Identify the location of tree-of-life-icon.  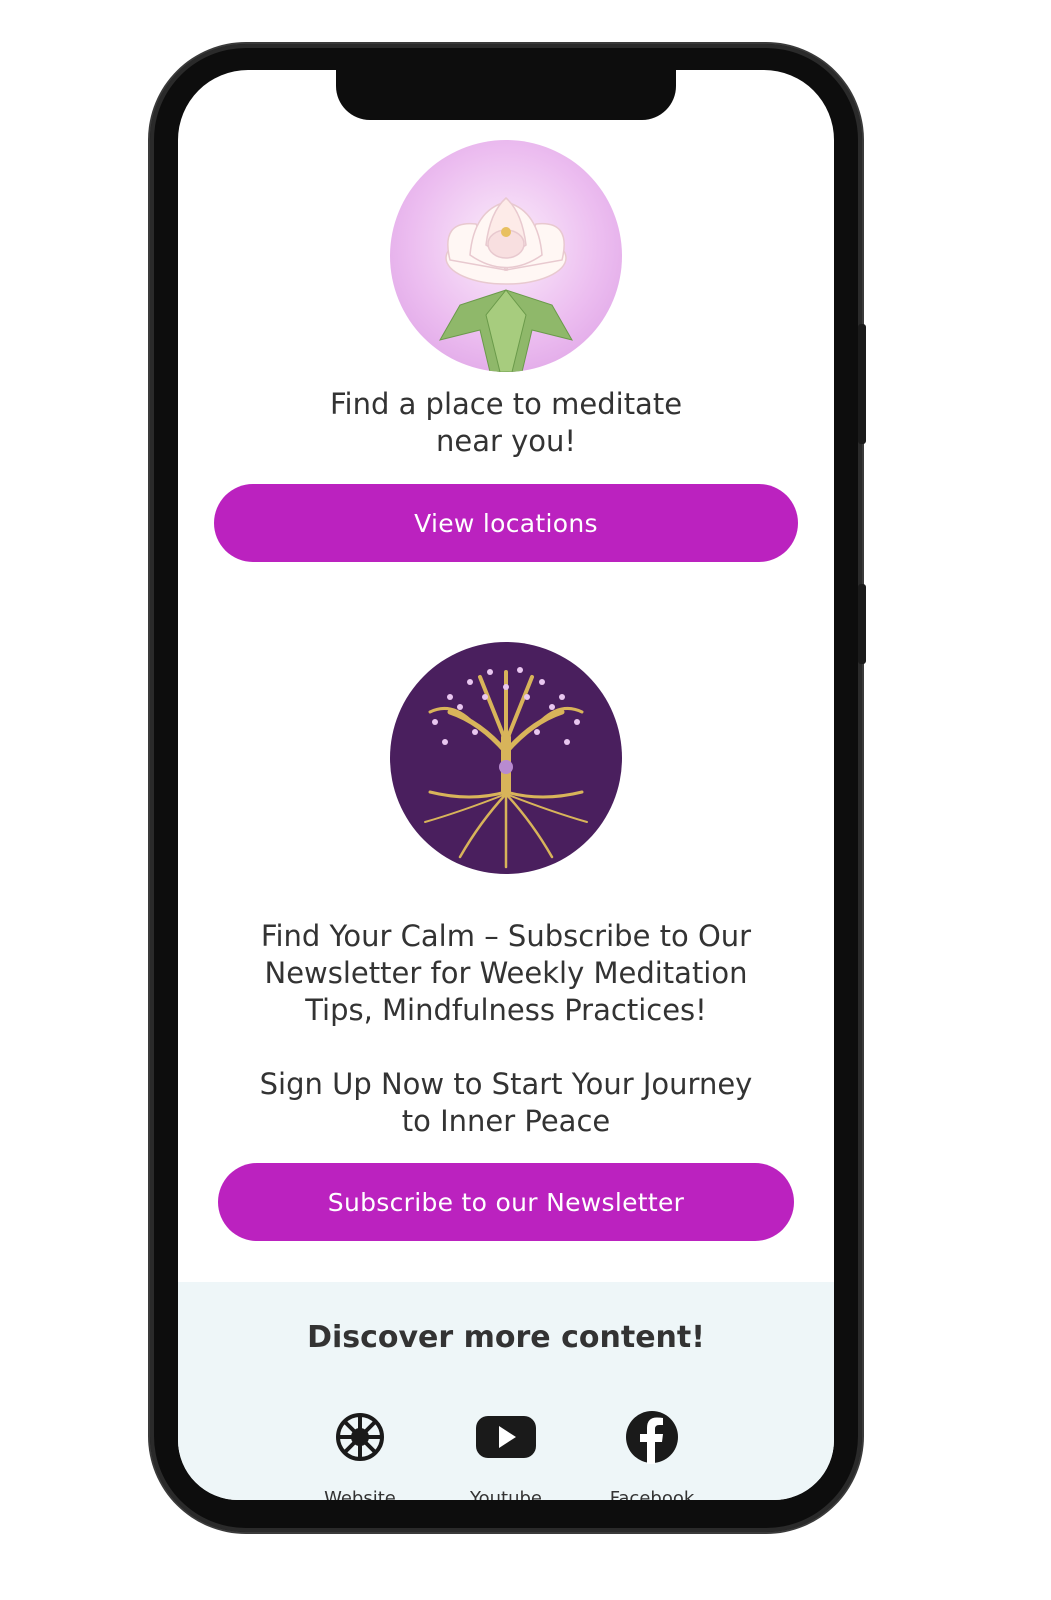
(506, 758).